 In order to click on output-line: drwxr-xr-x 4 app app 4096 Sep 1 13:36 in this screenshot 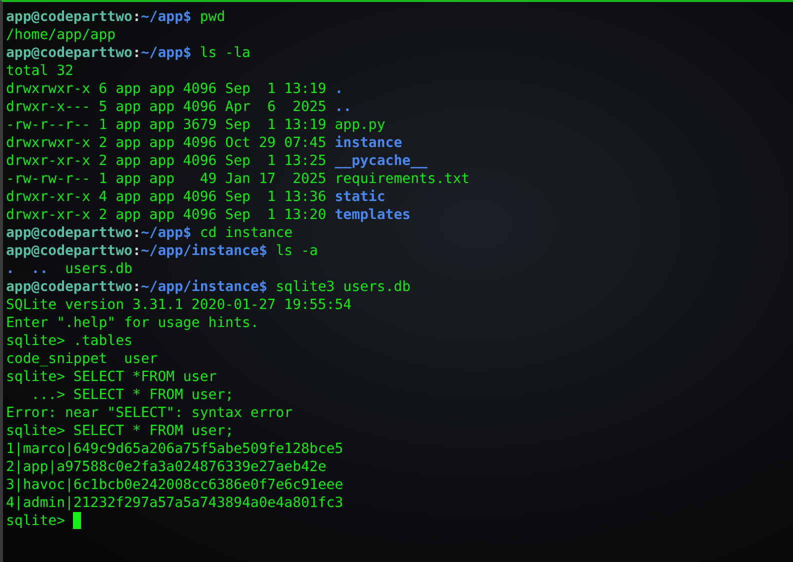, I will do `click(166, 197)`.